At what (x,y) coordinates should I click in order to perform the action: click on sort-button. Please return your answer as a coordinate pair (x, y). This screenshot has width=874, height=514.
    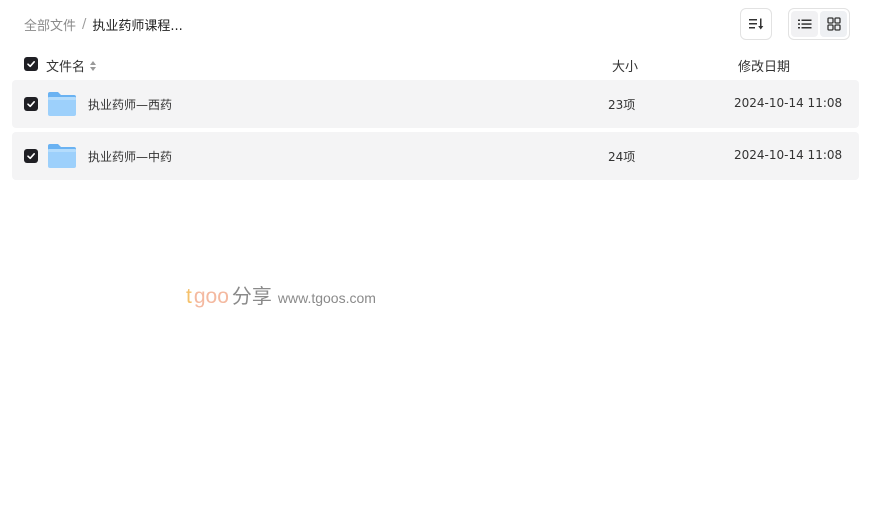
    Looking at the image, I should click on (756, 24).